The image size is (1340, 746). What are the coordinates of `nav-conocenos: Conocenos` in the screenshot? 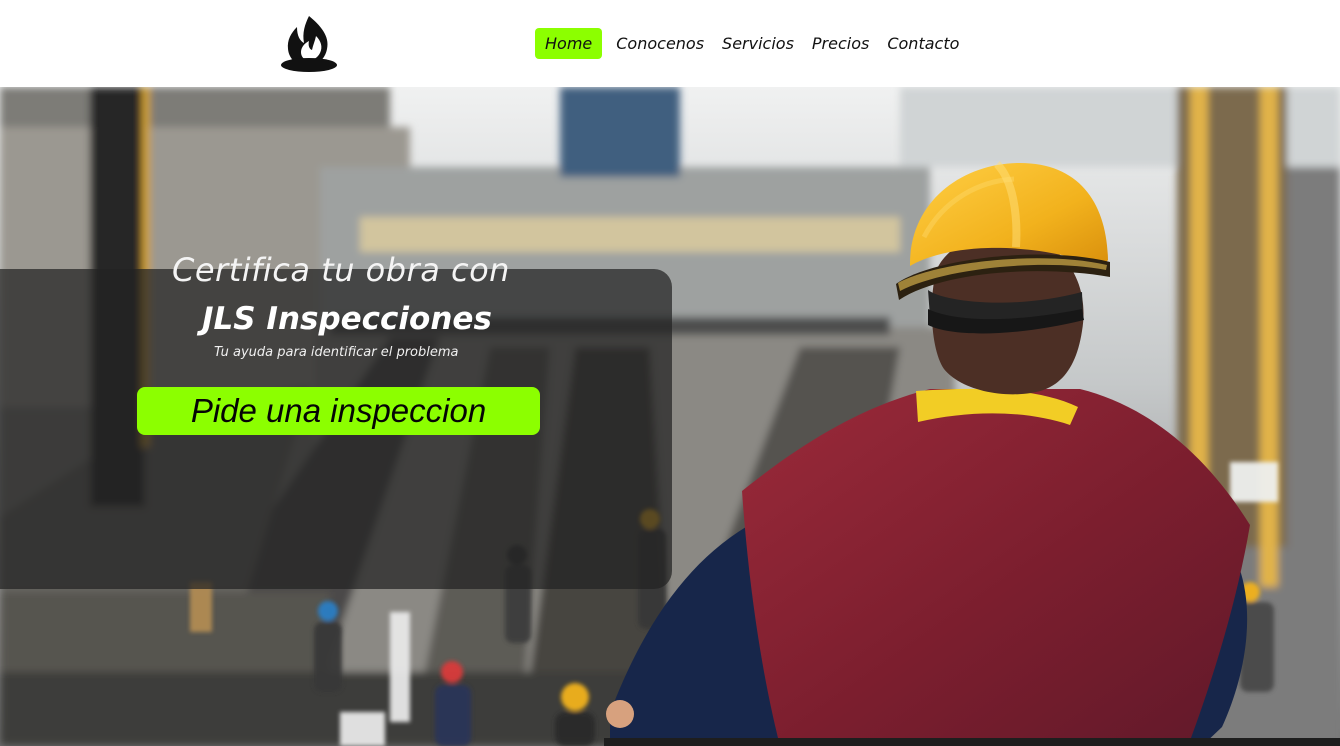 It's located at (660, 43).